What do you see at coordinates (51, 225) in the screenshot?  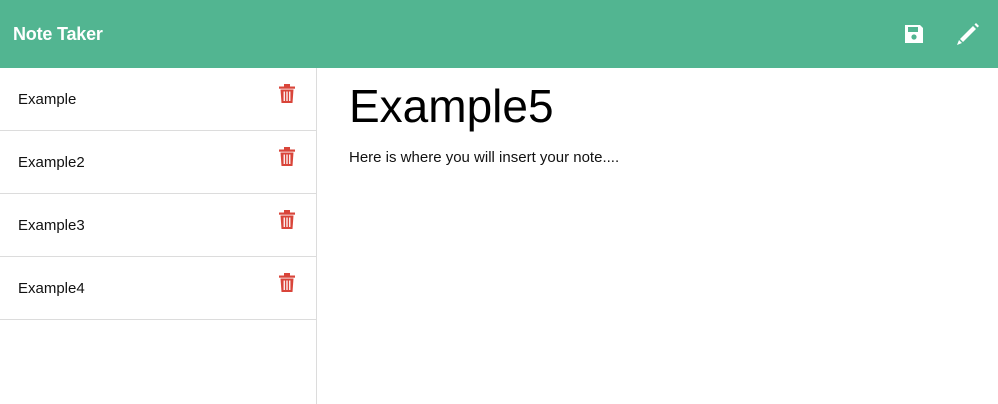 I see `note-list-item-title: Example3` at bounding box center [51, 225].